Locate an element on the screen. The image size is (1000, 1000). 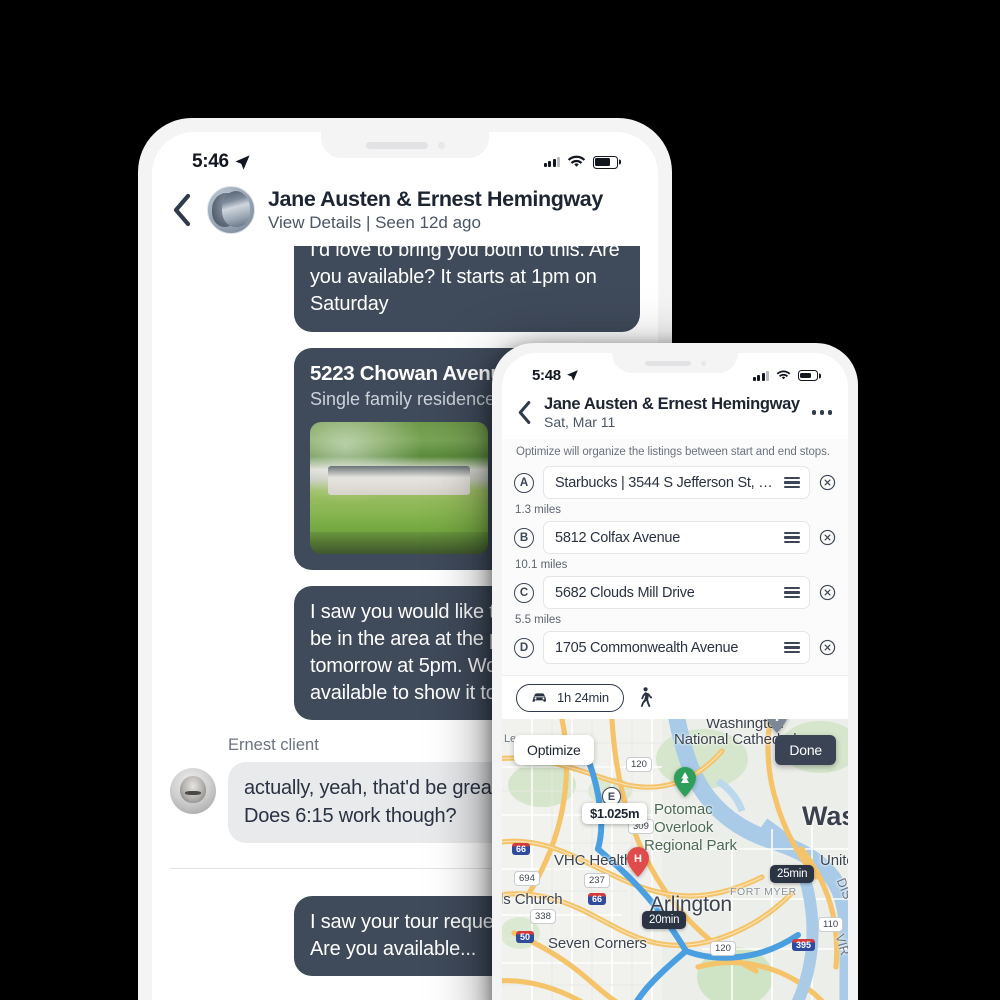
leg-distance: 1.3 miles is located at coordinates (538, 510).